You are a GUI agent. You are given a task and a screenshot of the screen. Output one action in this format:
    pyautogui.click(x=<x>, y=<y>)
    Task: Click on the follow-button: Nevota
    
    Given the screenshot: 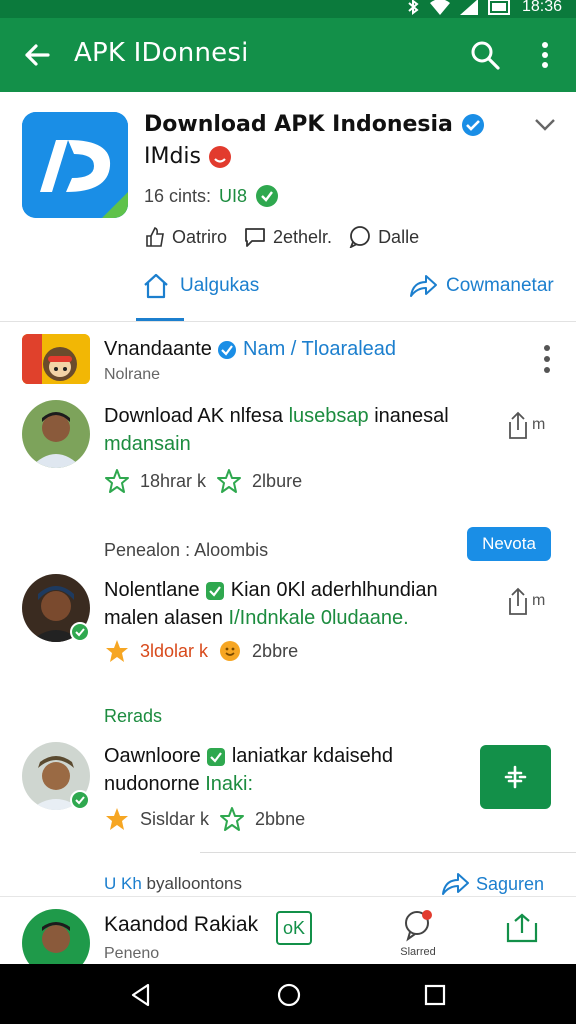 What is the action you would take?
    pyautogui.click(x=509, y=544)
    